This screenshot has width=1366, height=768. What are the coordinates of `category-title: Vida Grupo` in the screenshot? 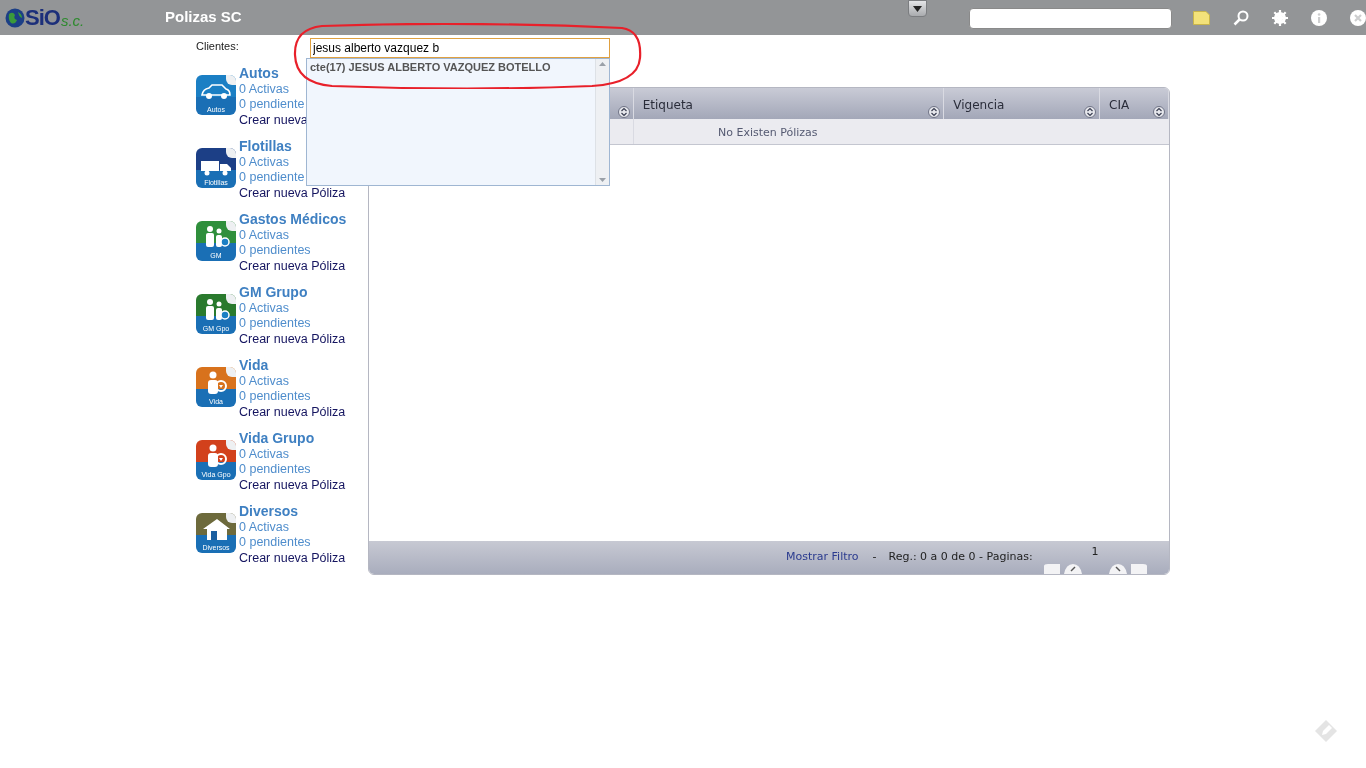 It's located at (277, 439).